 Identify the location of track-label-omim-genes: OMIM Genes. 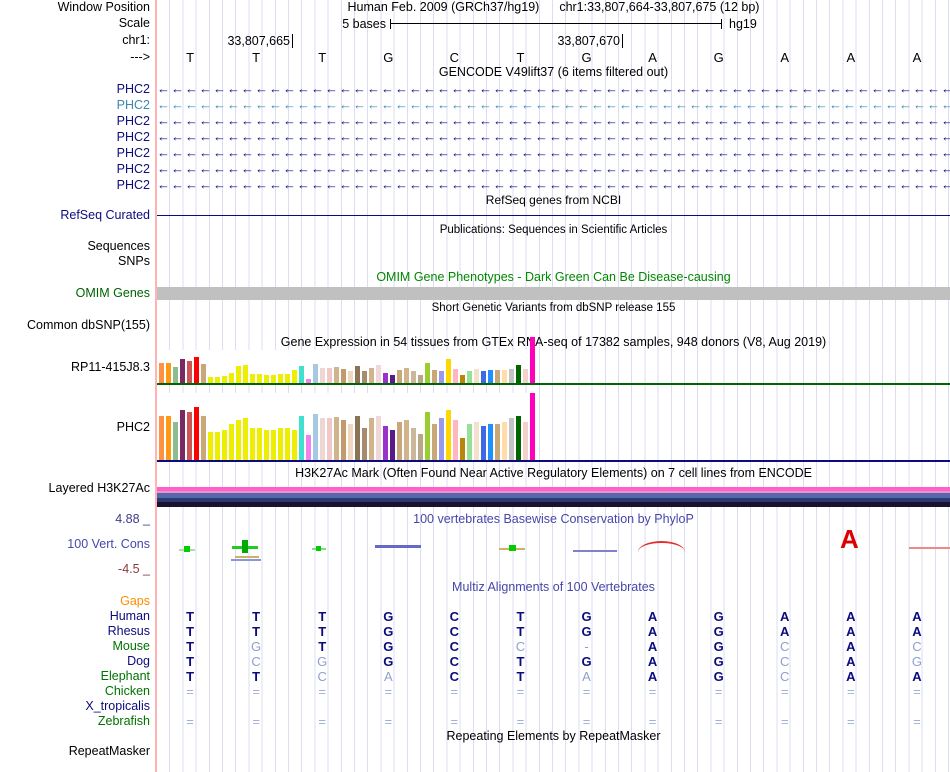
(78, 294).